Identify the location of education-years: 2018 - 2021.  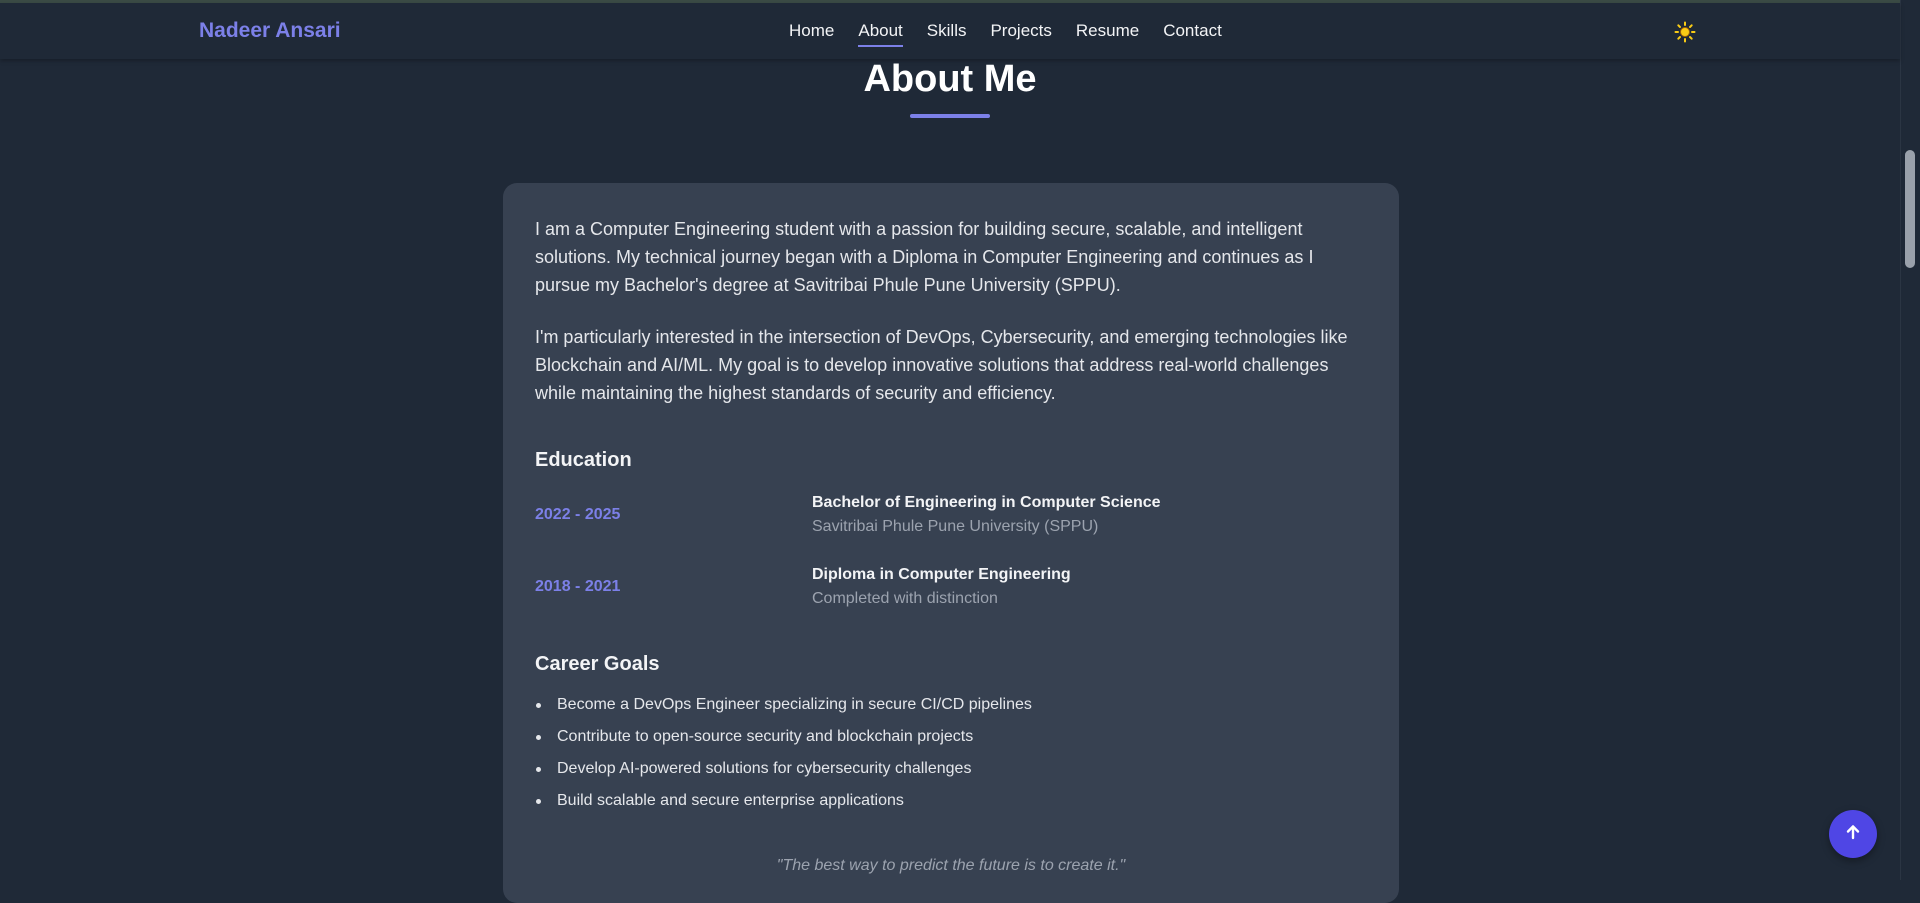
(578, 586).